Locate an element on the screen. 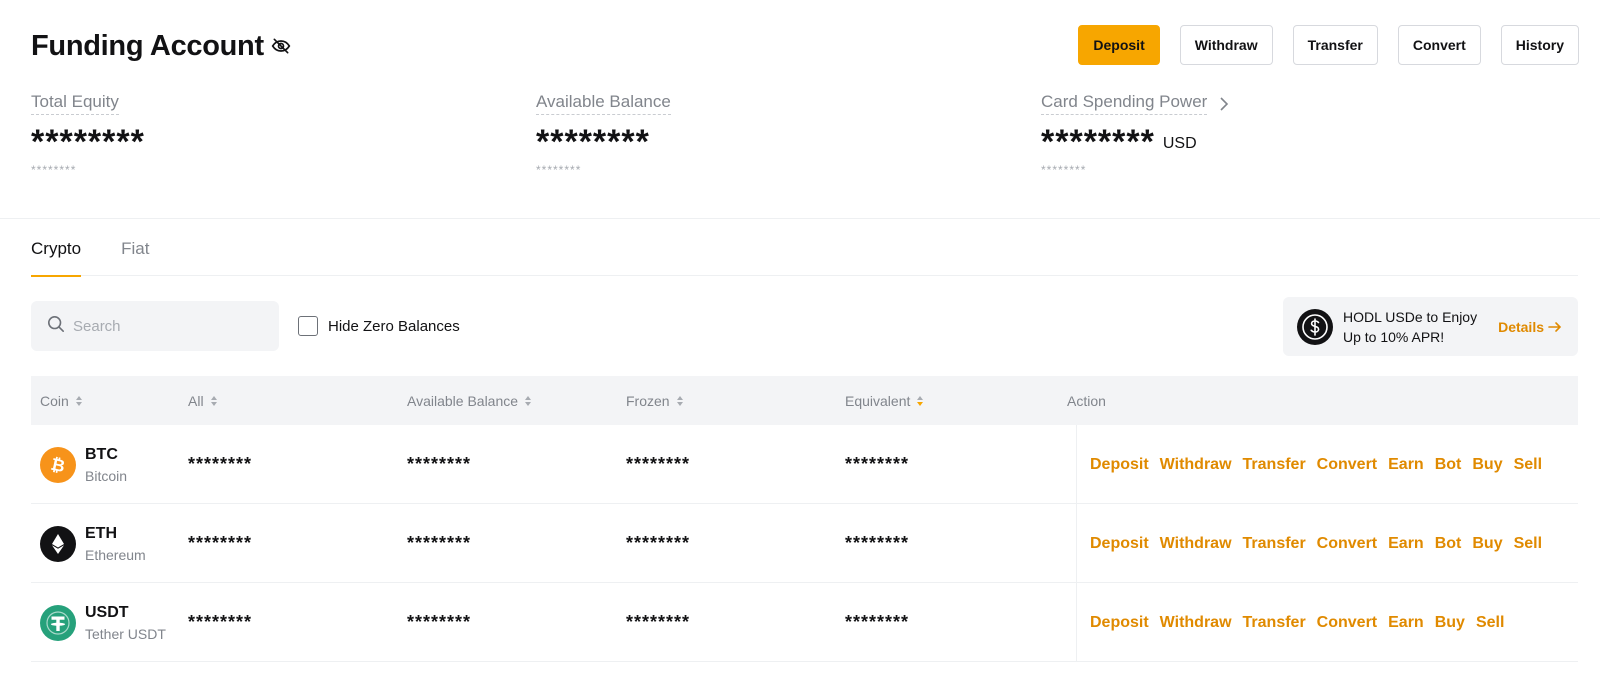 Image resolution: width=1600 pixels, height=676 pixels. chevron-right-icon is located at coordinates (1225, 103).